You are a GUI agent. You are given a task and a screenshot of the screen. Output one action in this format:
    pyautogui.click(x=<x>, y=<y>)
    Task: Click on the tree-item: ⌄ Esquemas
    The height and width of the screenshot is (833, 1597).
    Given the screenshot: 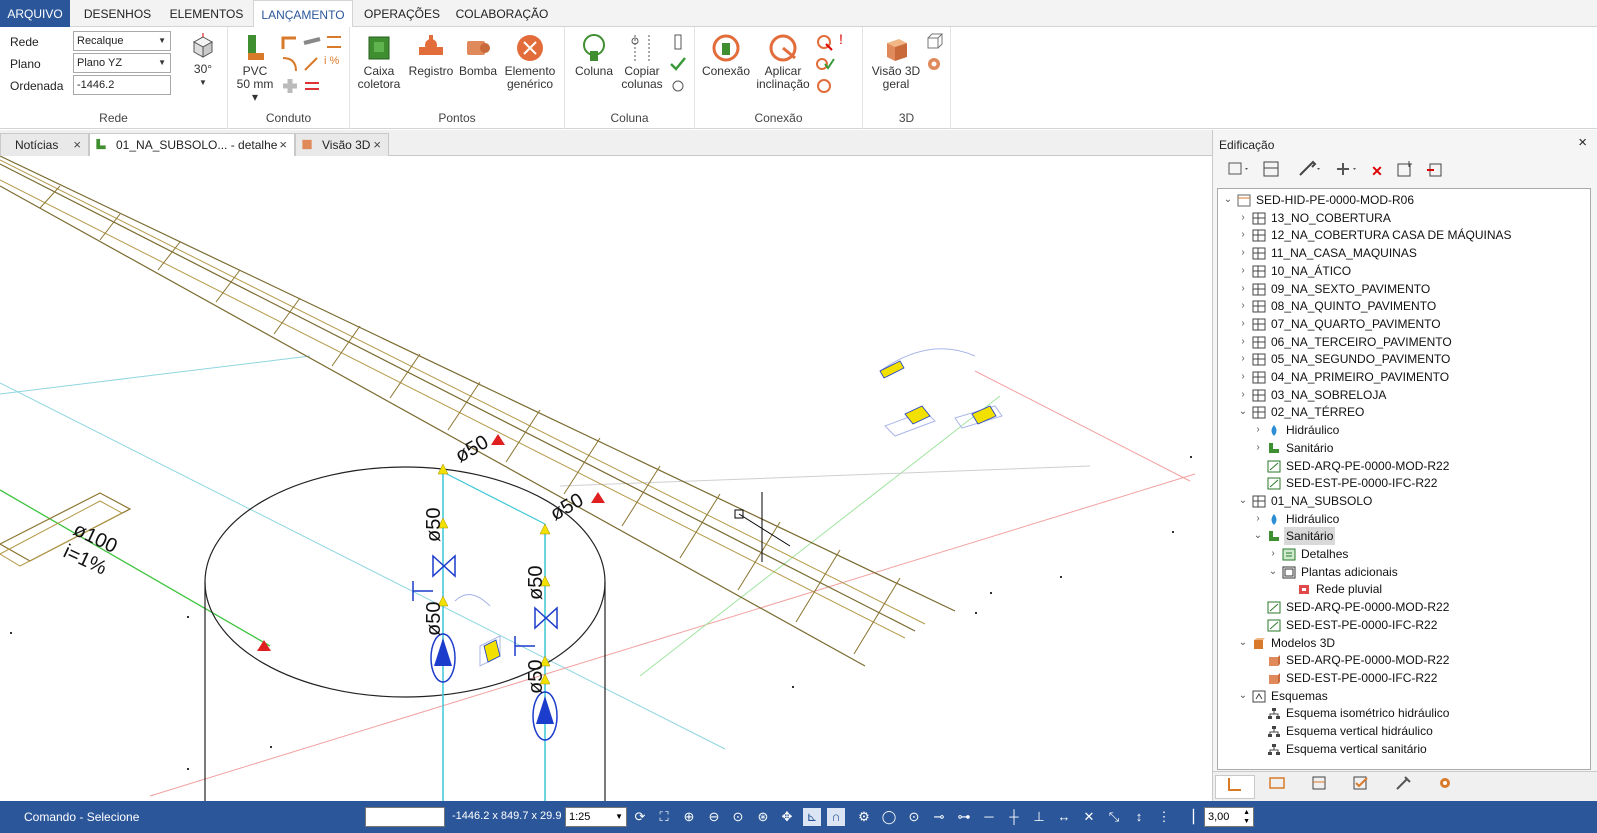 What is the action you would take?
    pyautogui.click(x=1404, y=696)
    